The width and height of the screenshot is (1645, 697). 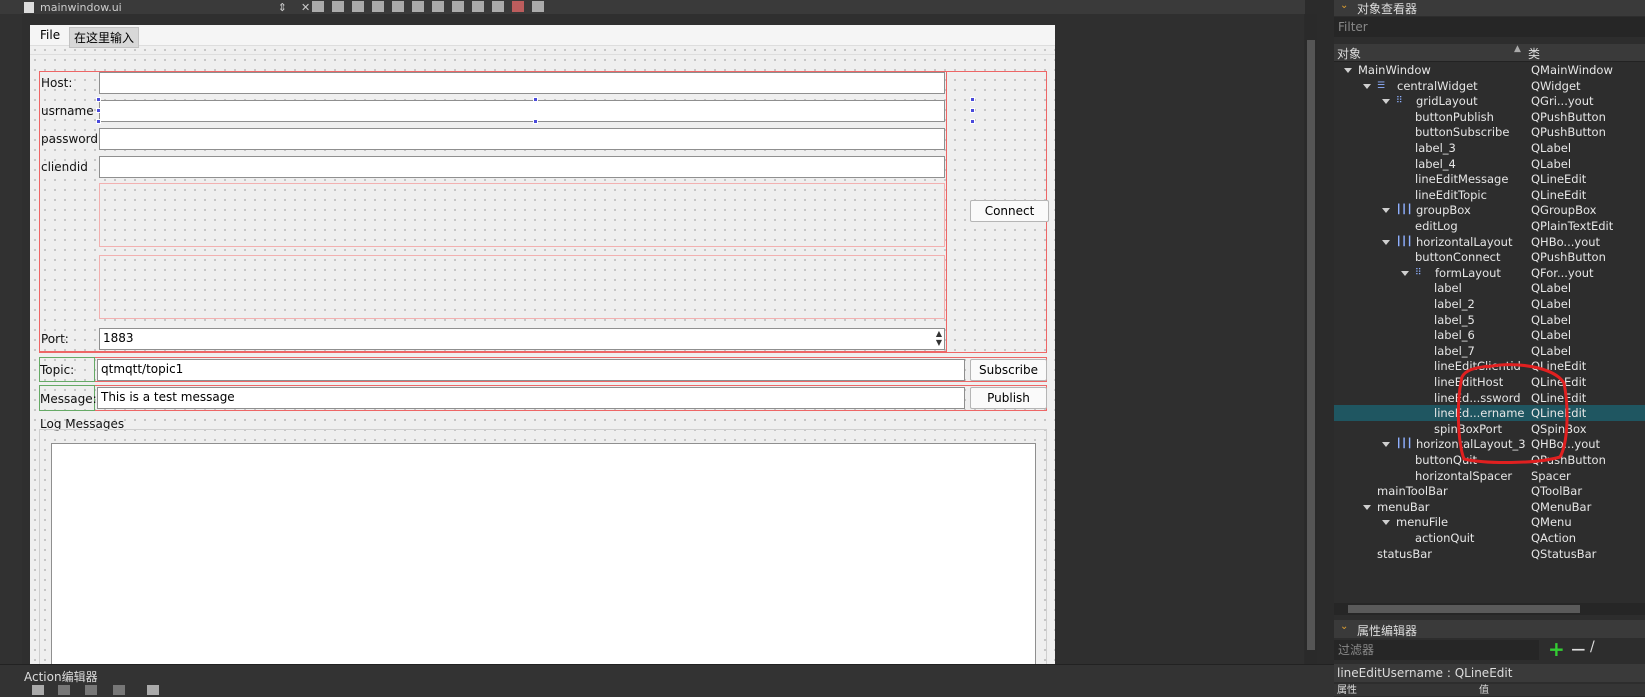 I want to click on publish-button: Publish, so click(x=1008, y=398).